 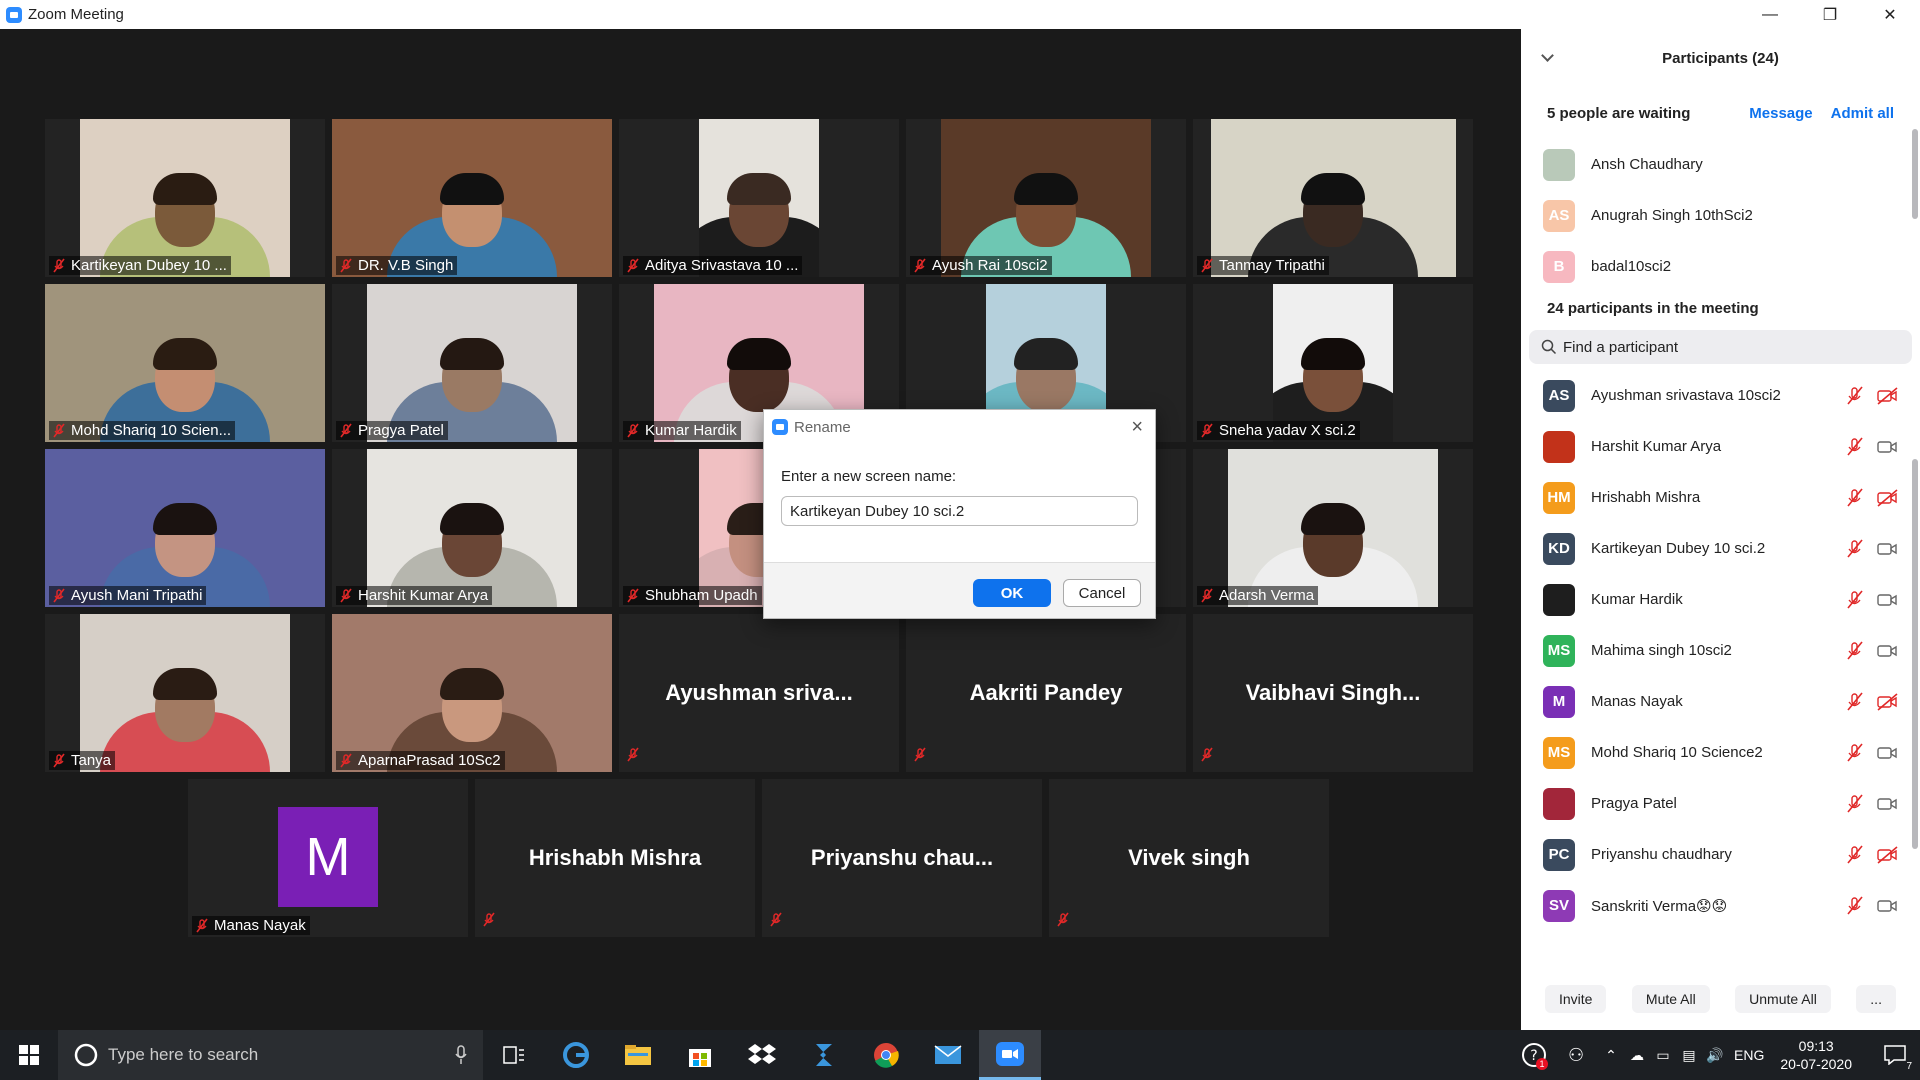 What do you see at coordinates (1720, 446) in the screenshot?
I see `participant-row: Harshit Kumar Arya` at bounding box center [1720, 446].